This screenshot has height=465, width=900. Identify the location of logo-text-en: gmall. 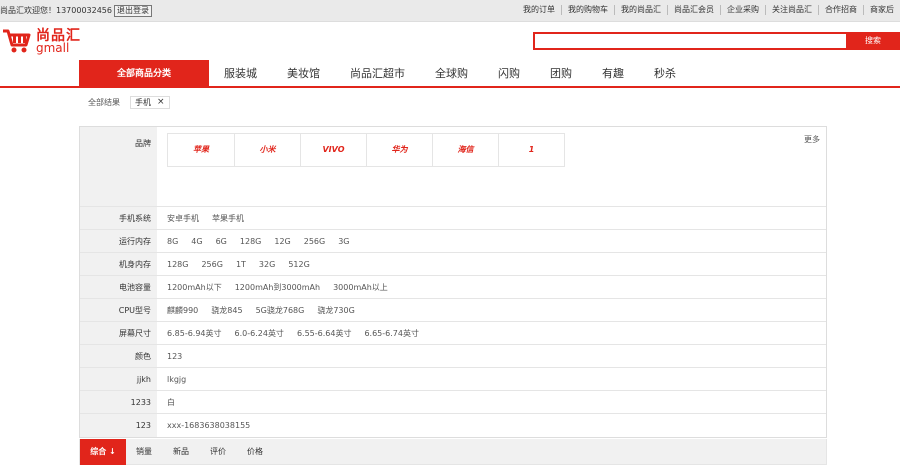
(53, 48).